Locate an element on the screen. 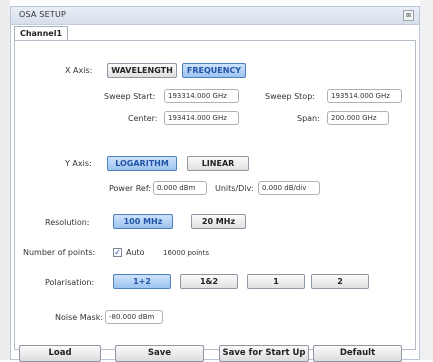  span-field: 200.000 GHz is located at coordinates (358, 118).